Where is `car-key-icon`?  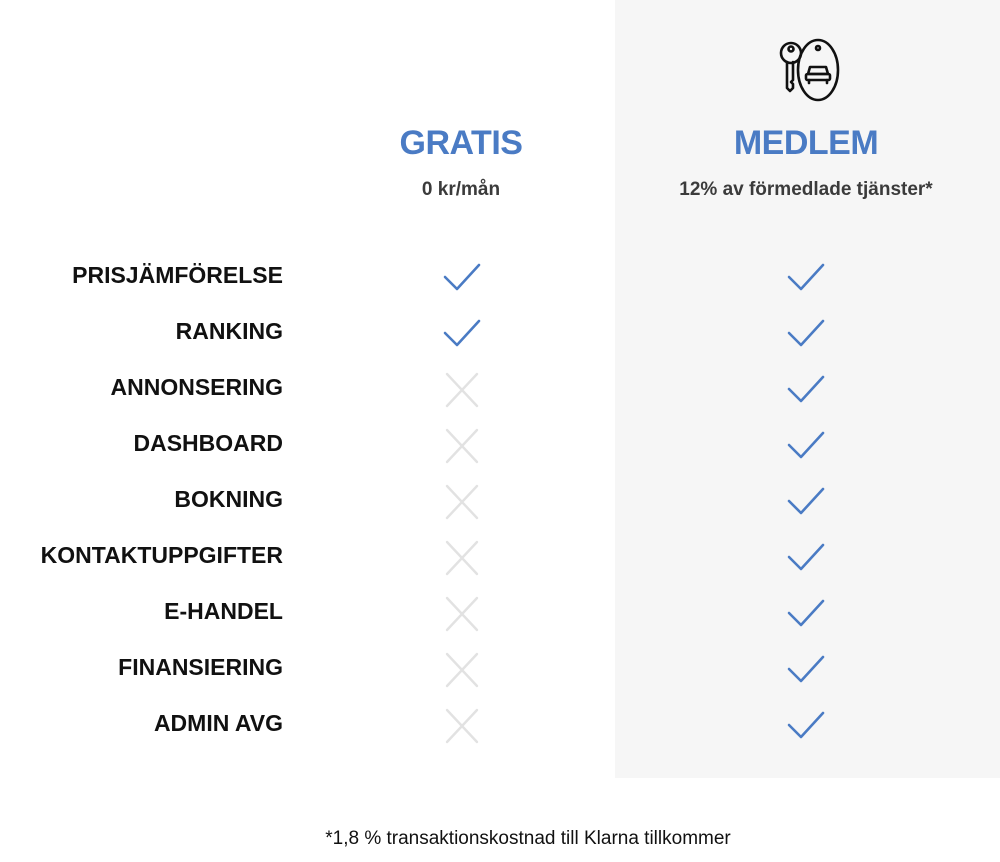 car-key-icon is located at coordinates (809, 70).